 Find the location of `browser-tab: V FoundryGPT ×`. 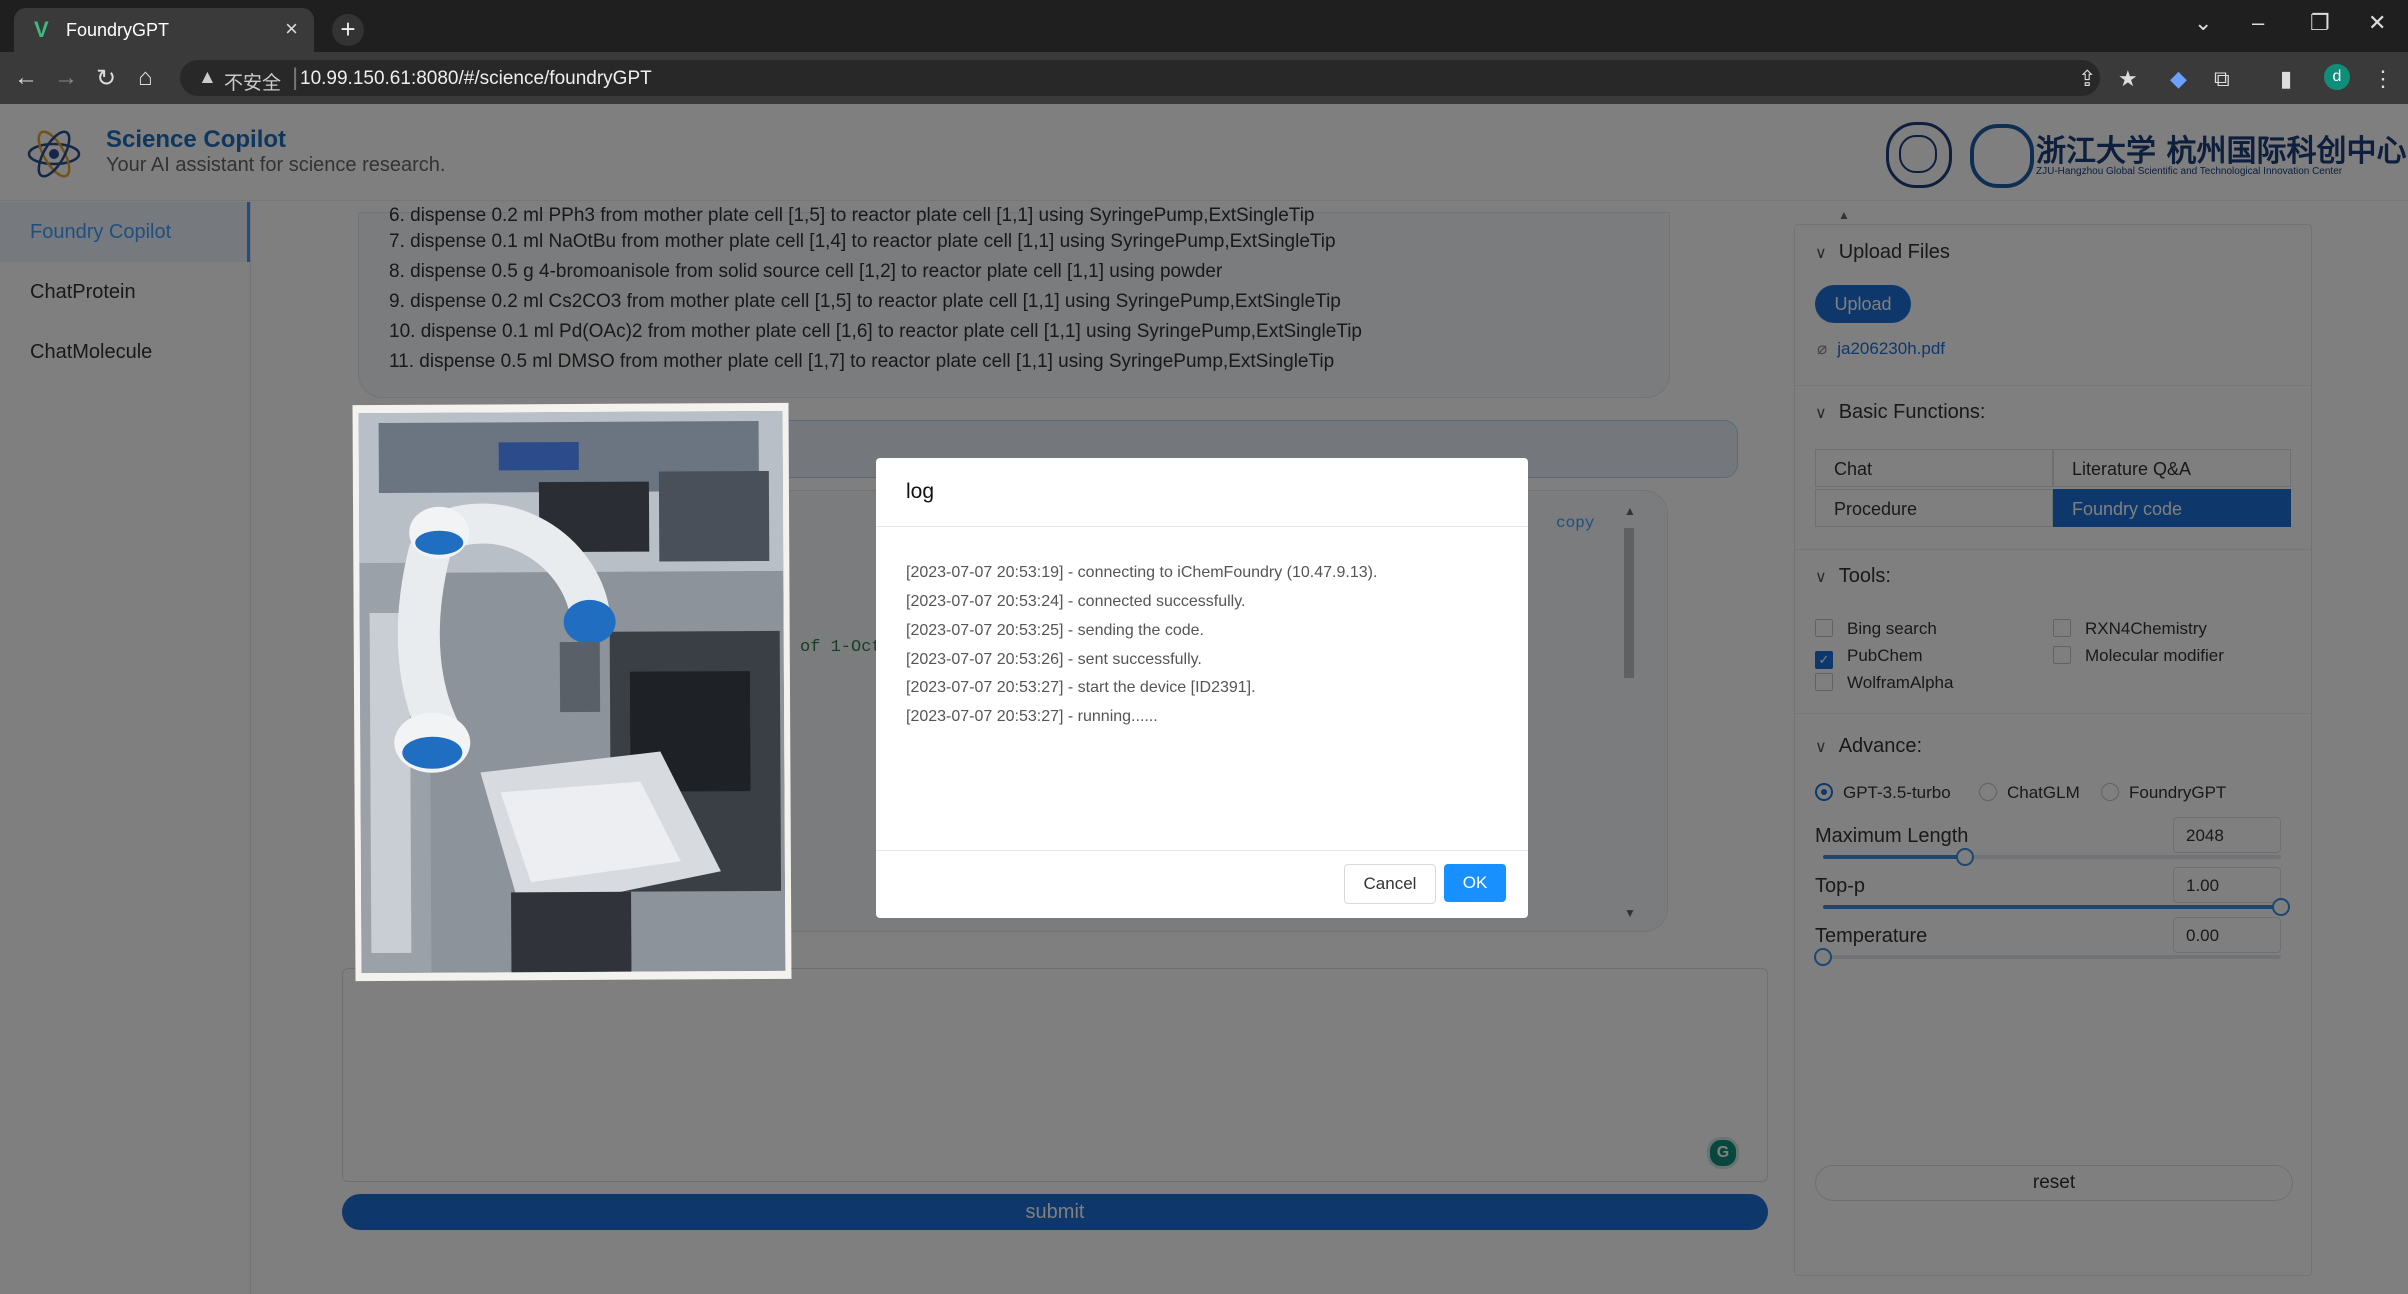

browser-tab: V FoundryGPT × is located at coordinates (164, 30).